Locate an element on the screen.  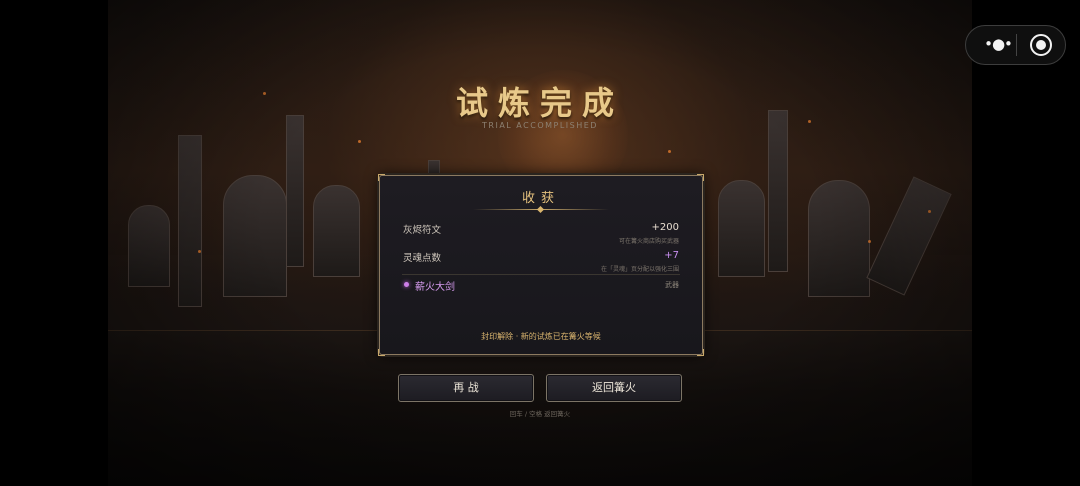
reward-item-name: 薪火大剑 is located at coordinates (435, 287).